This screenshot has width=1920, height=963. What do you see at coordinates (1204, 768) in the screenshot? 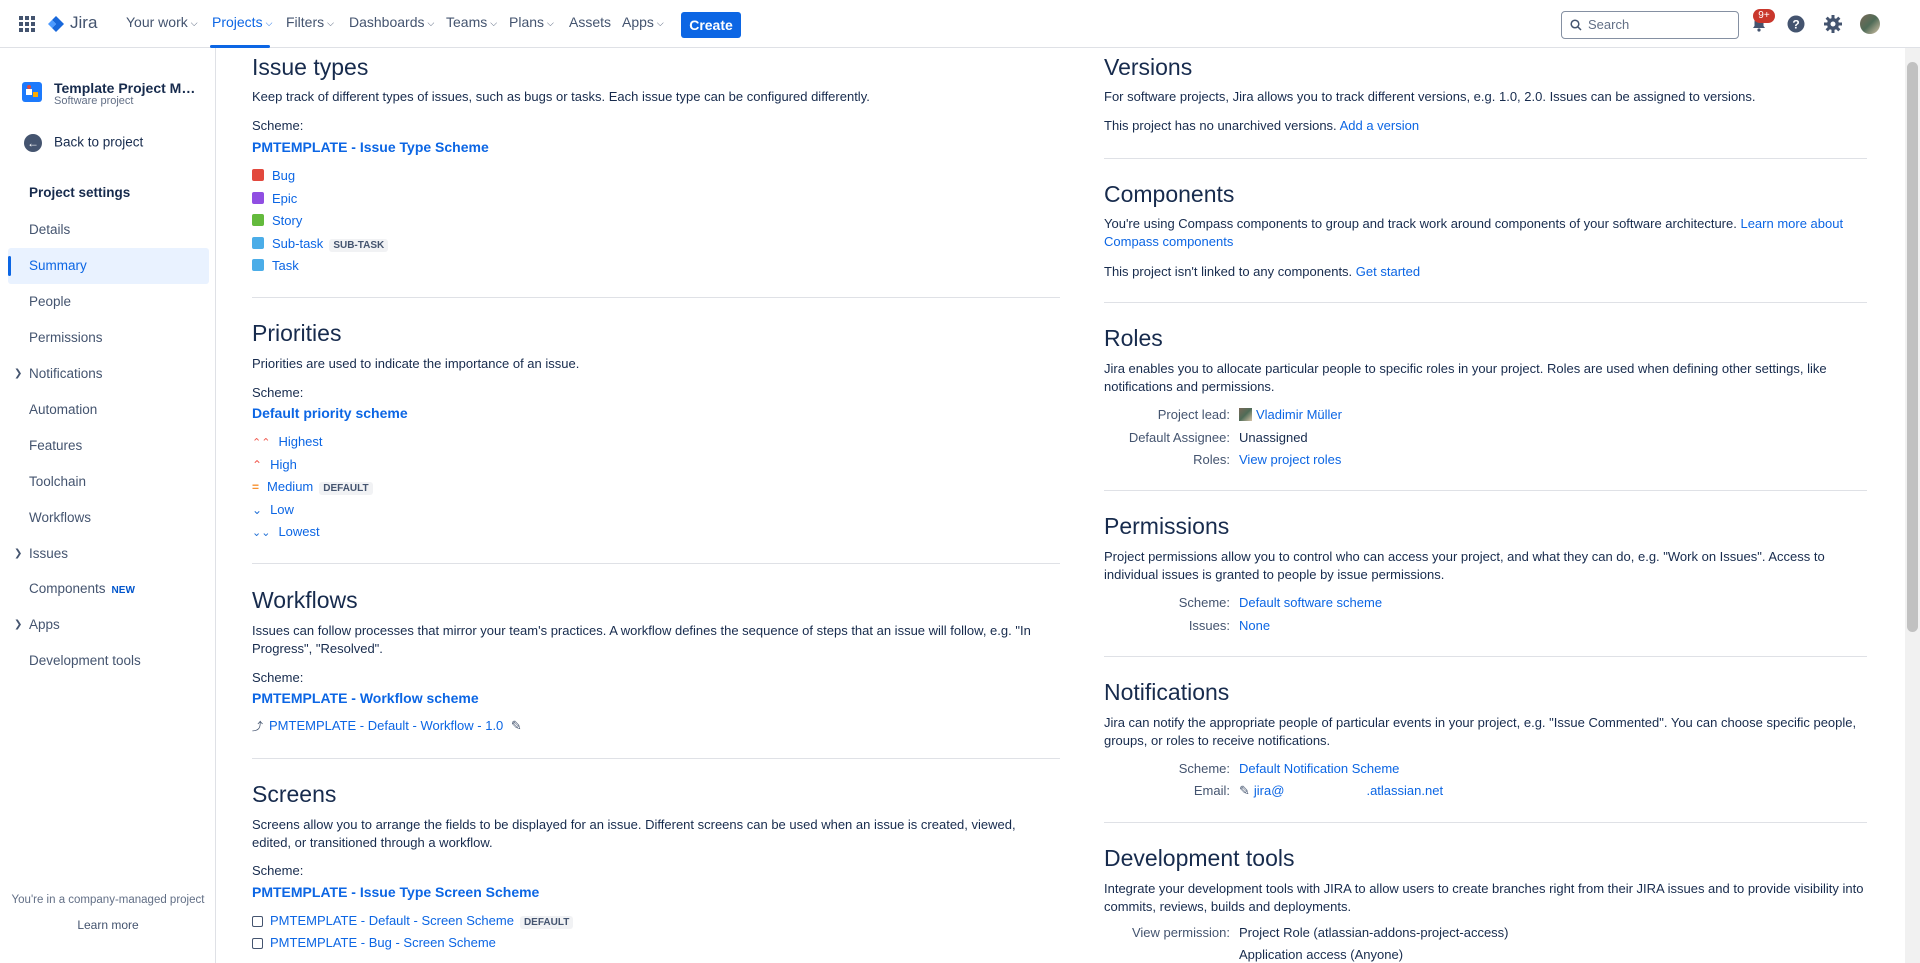
I see `notifications-scheme-label: Scheme:` at bounding box center [1204, 768].